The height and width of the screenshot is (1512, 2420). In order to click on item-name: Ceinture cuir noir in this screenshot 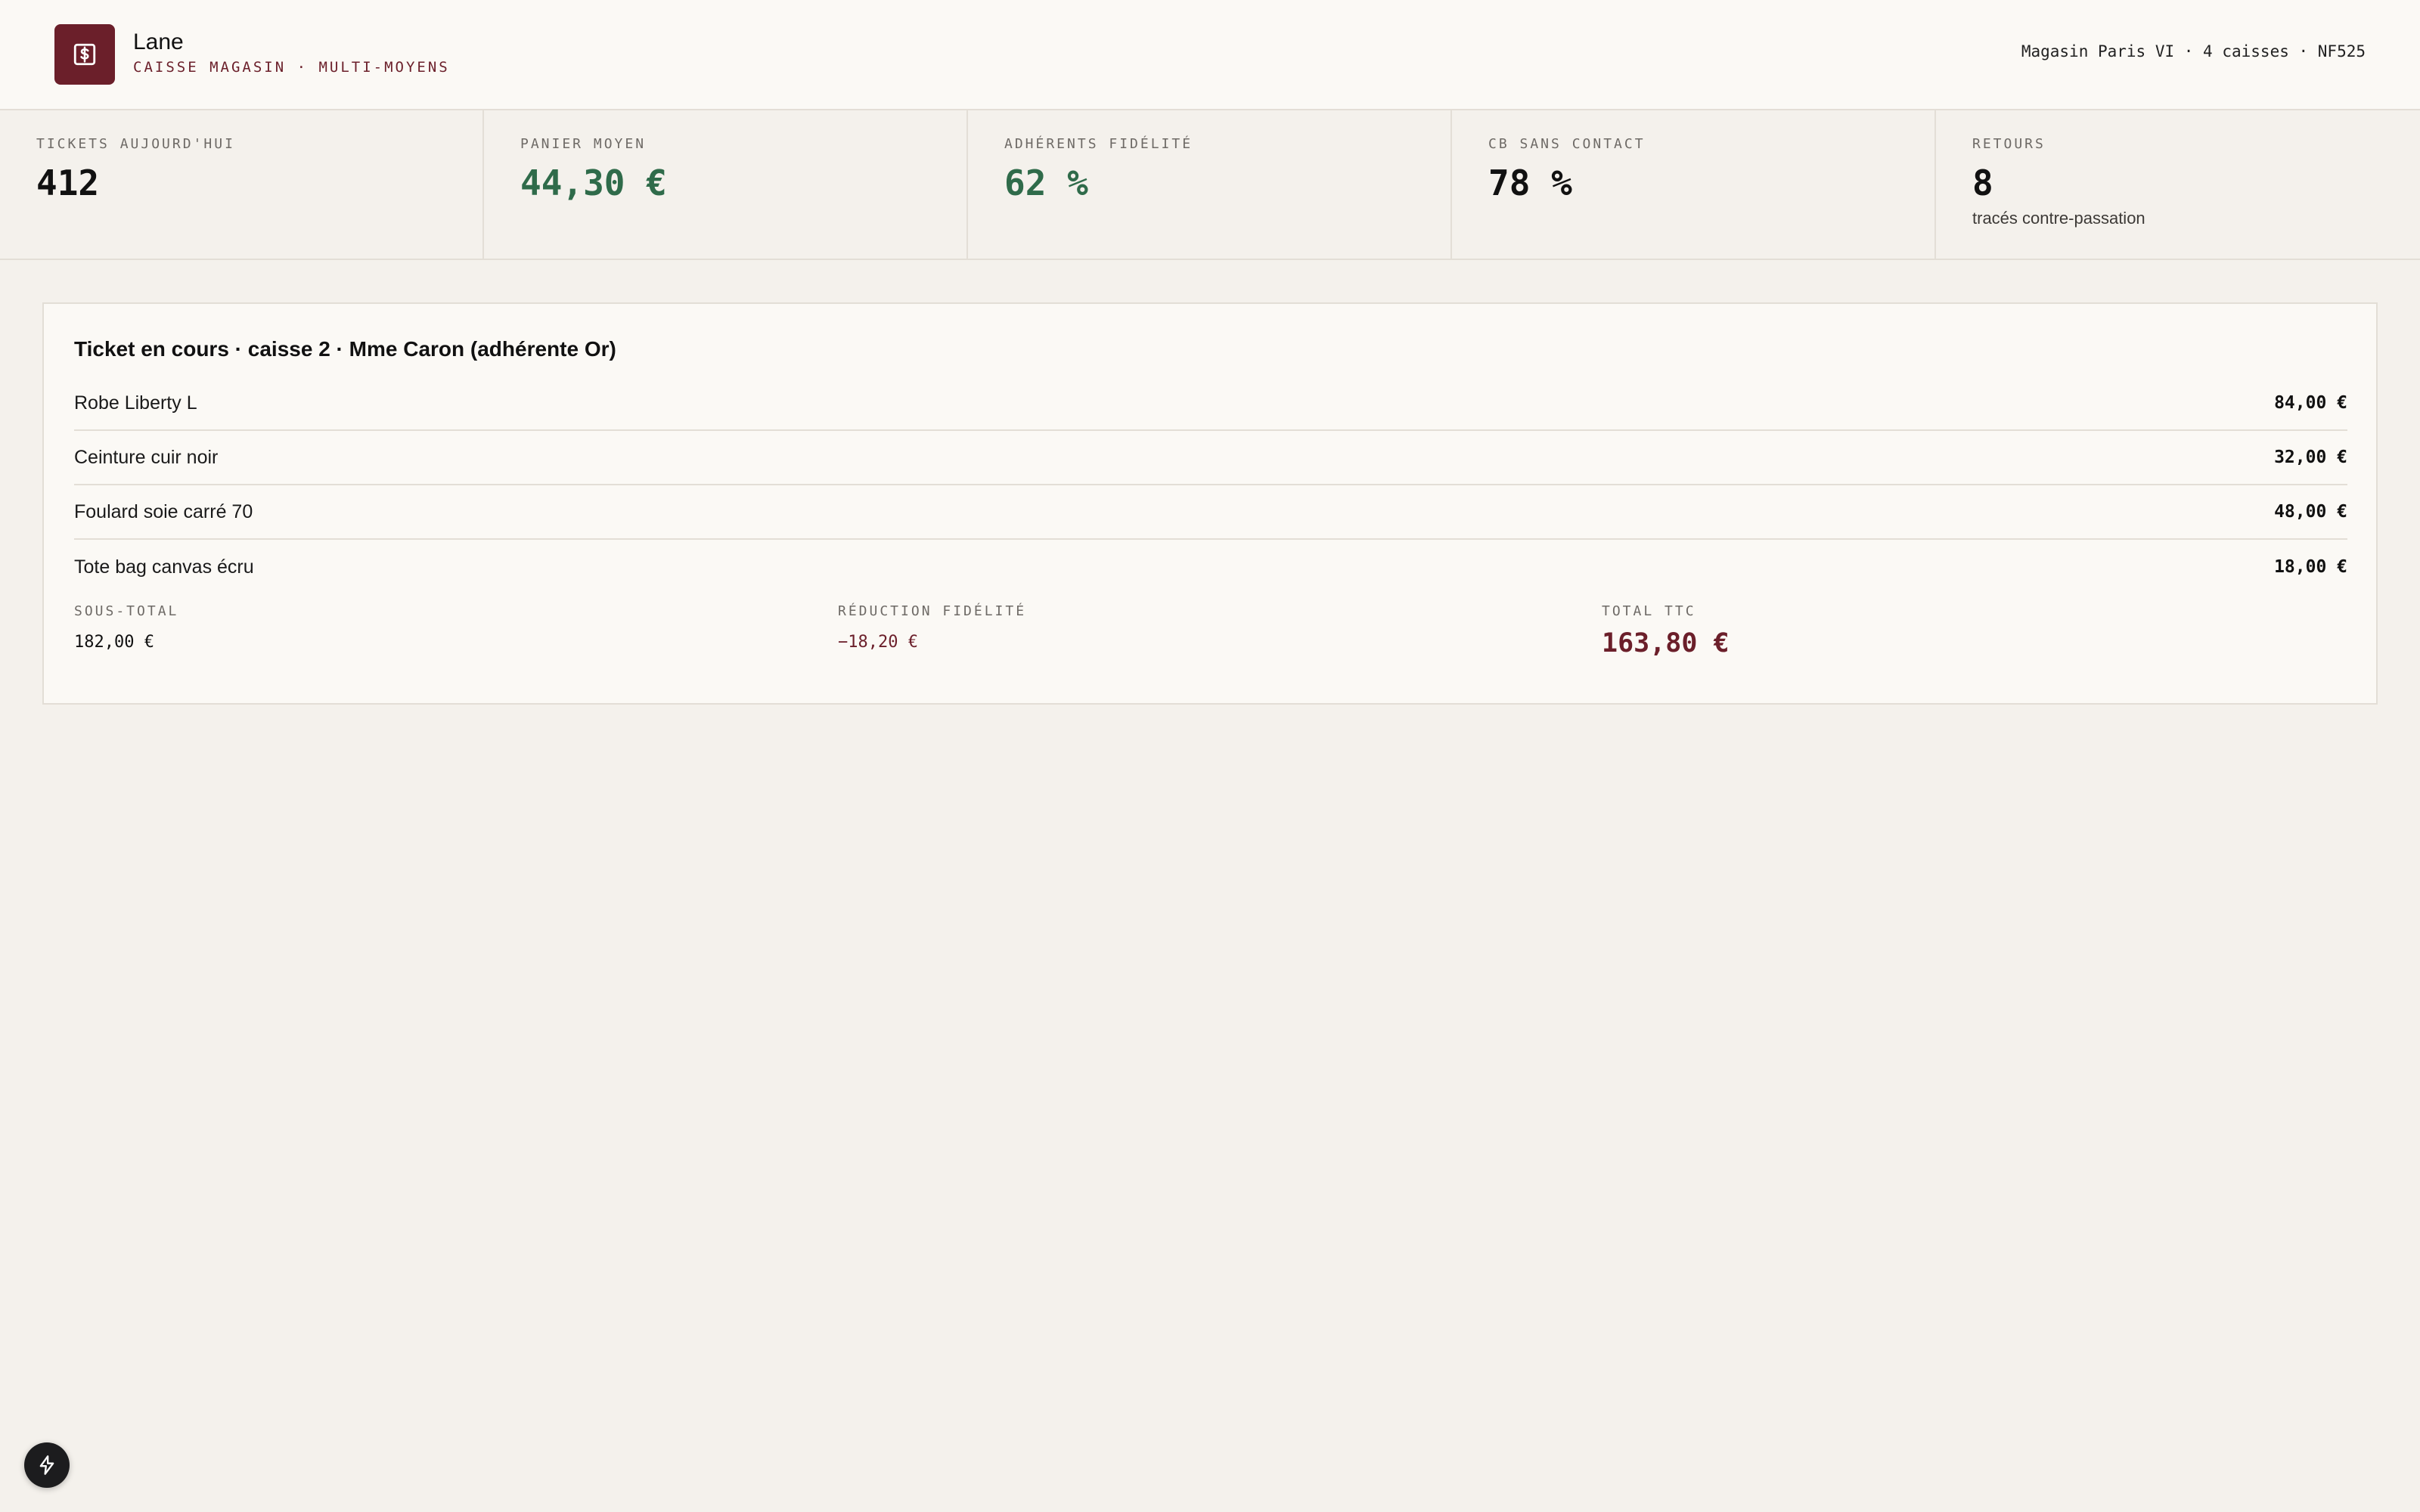, I will do `click(146, 457)`.